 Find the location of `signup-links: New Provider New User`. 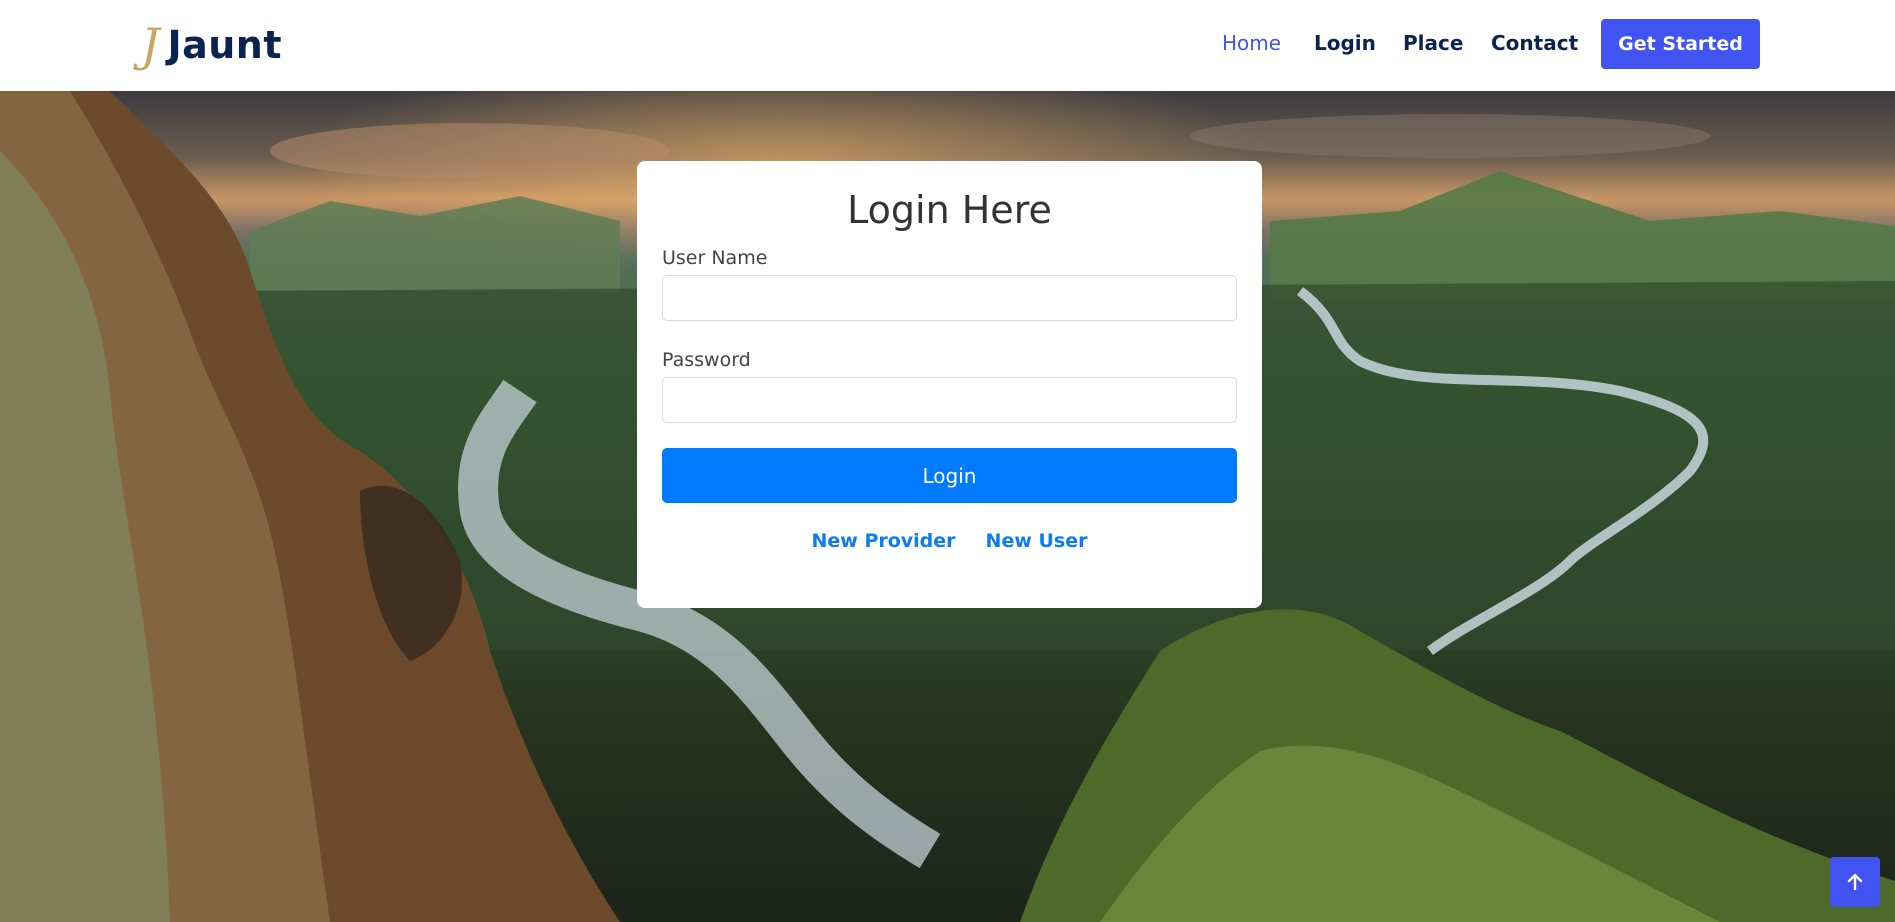

signup-links: New Provider New User is located at coordinates (949, 541).